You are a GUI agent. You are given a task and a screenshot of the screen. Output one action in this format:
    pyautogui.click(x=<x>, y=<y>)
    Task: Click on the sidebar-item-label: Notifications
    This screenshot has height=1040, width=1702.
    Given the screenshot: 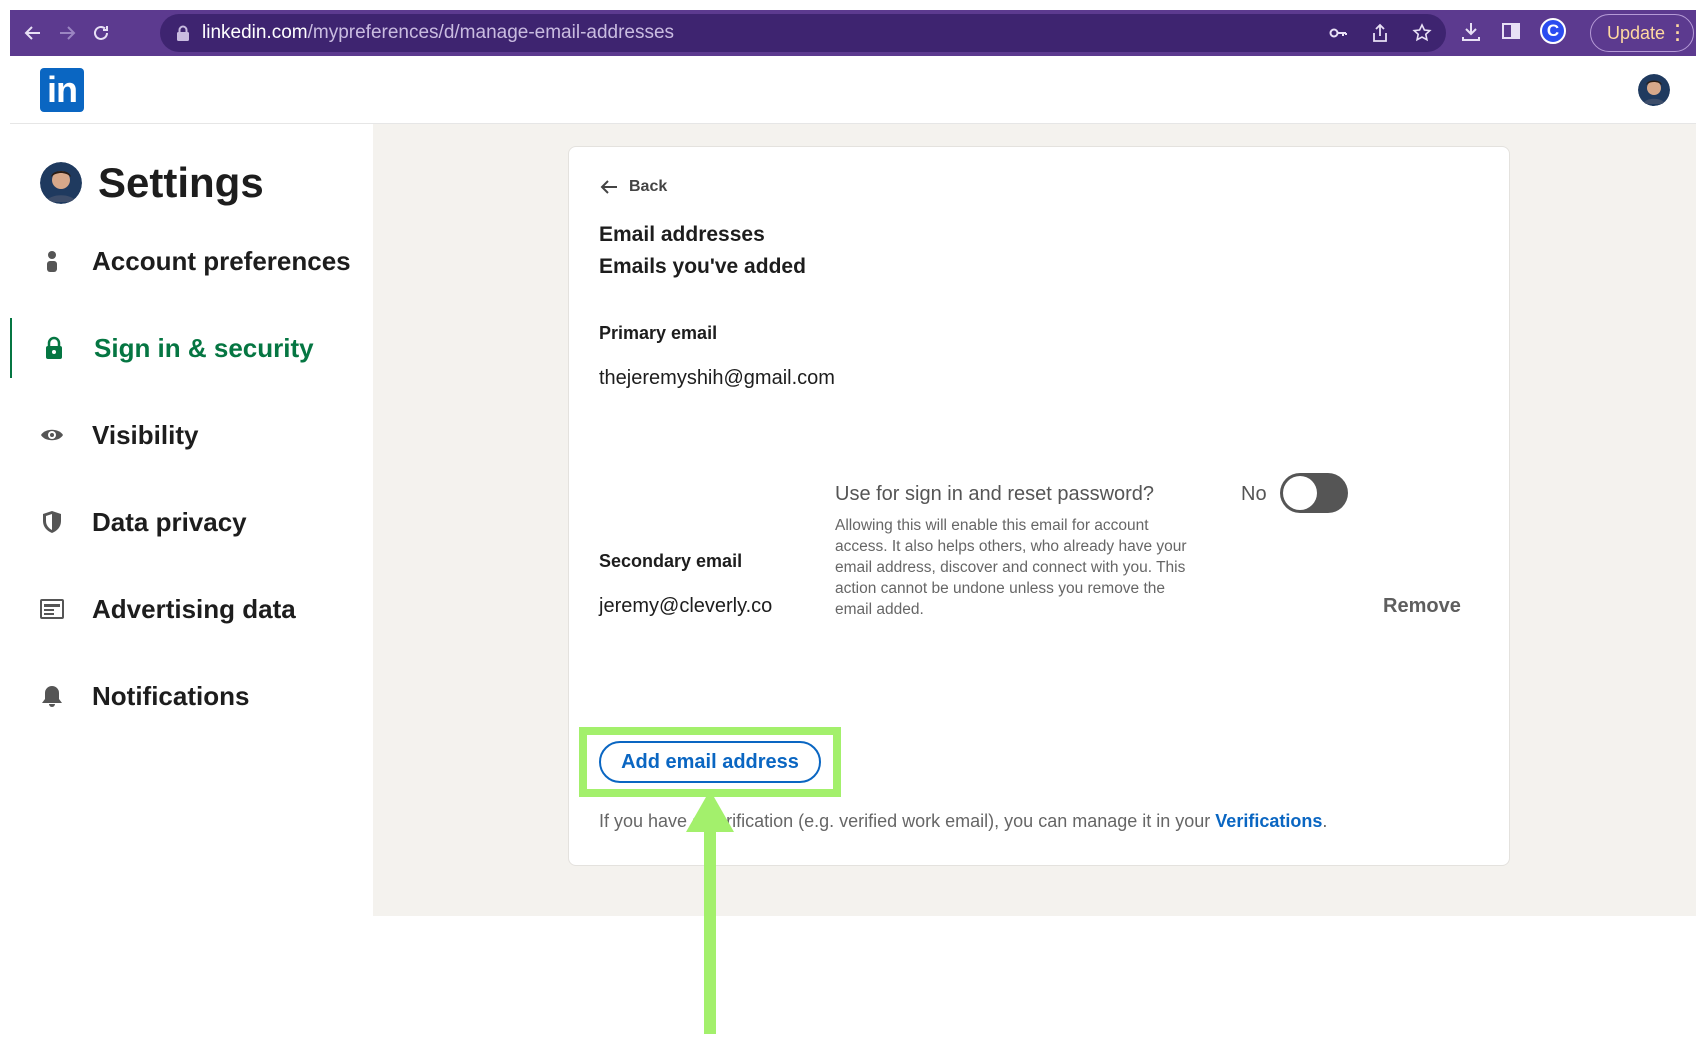 What is the action you would take?
    pyautogui.click(x=171, y=695)
    